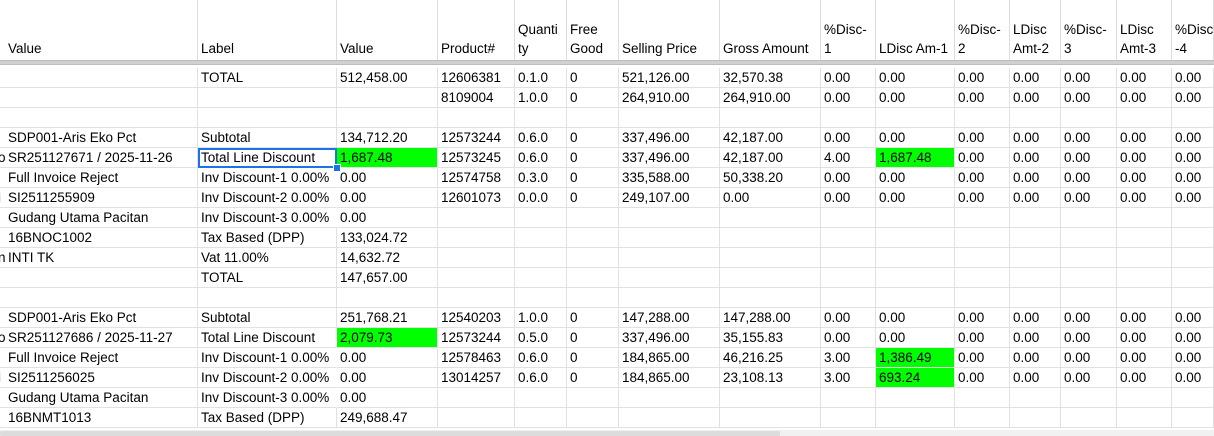  What do you see at coordinates (387, 238) in the screenshot?
I see `cell-c: 133,024.72` at bounding box center [387, 238].